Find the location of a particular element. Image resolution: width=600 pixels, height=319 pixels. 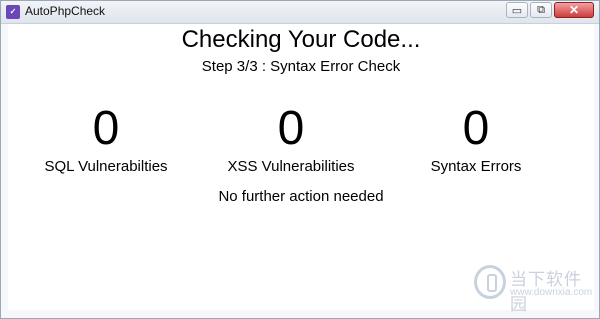

window-controls: ▭ ⧉ ✕ is located at coordinates (550, 10).